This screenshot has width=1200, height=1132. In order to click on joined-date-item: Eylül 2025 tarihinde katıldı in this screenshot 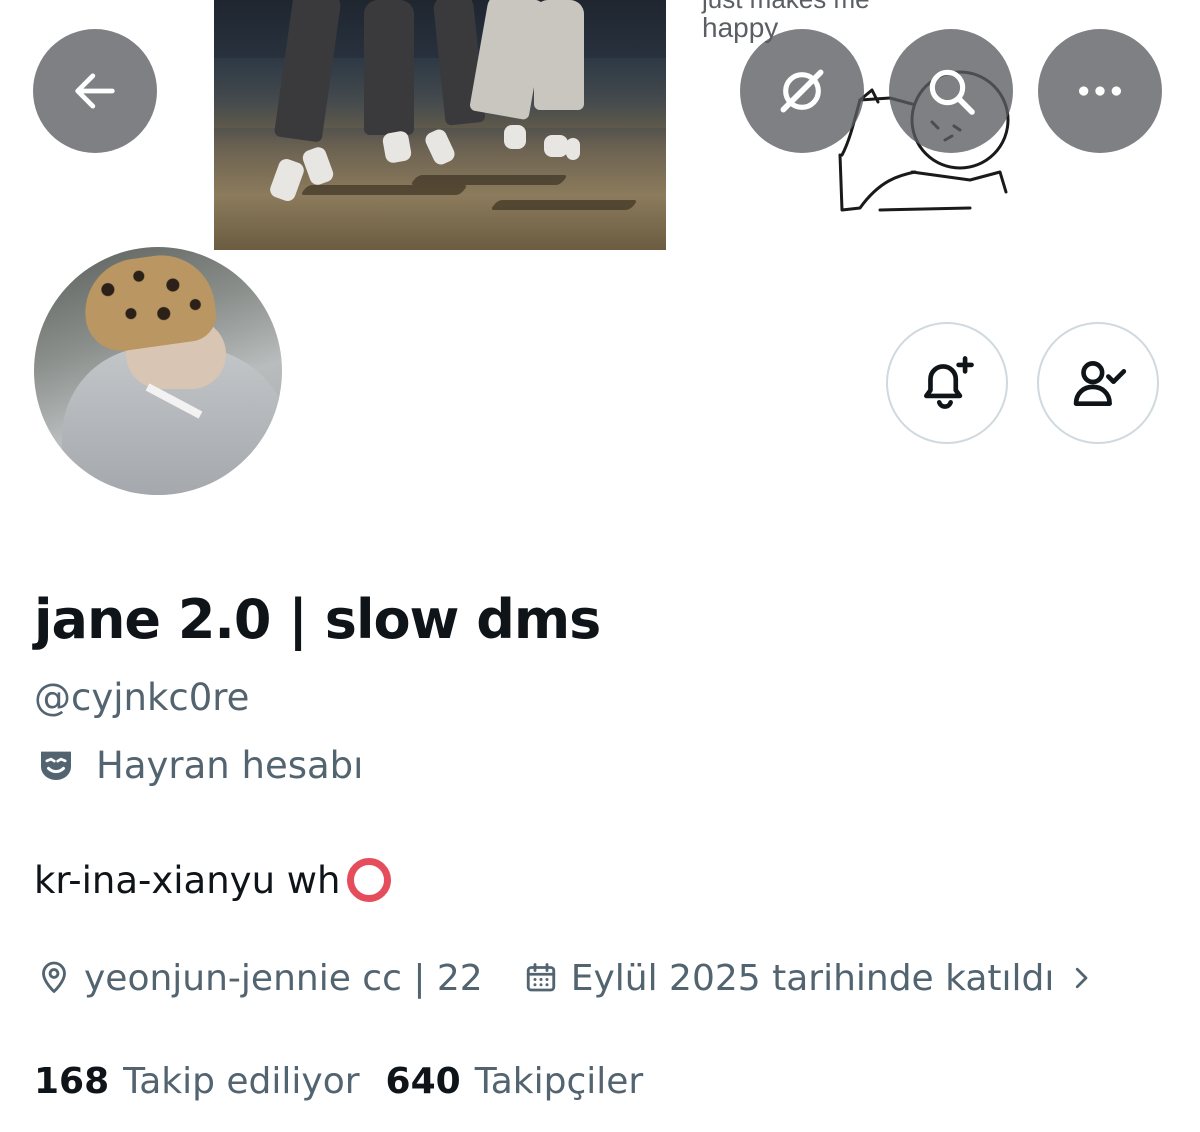, I will do `click(810, 978)`.